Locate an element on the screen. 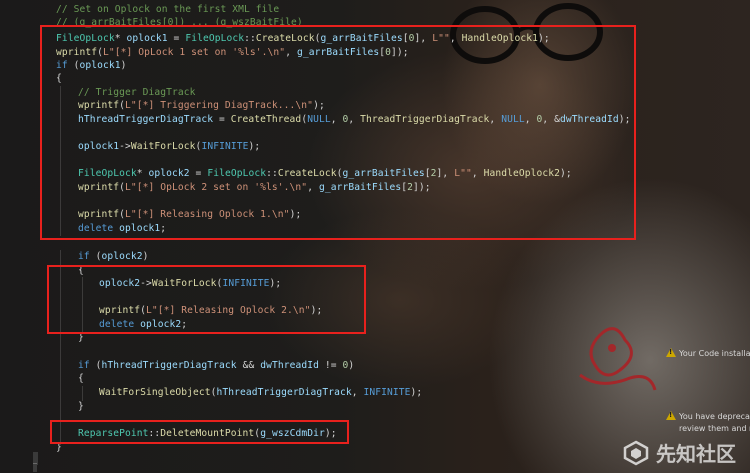 This screenshot has width=750, height=473. code-line: { is located at coordinates (81, 378).